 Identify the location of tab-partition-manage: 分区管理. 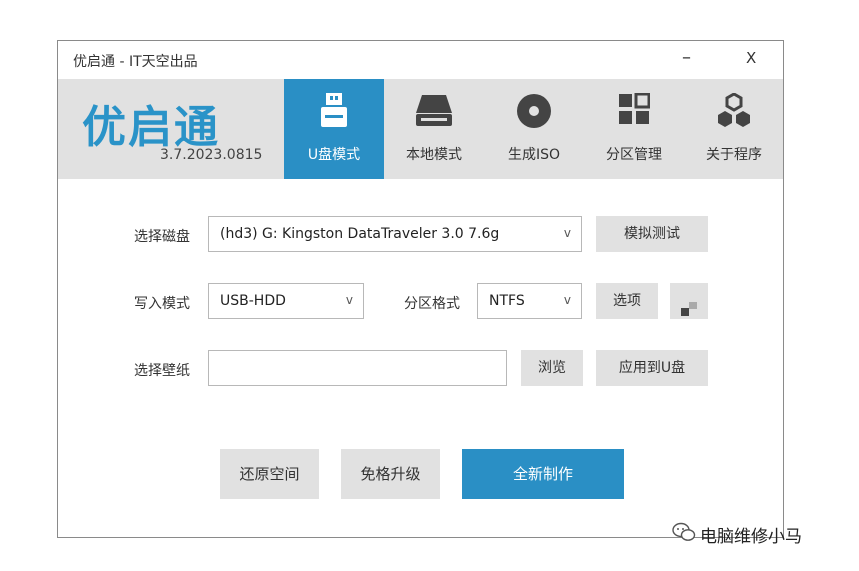
(634, 129).